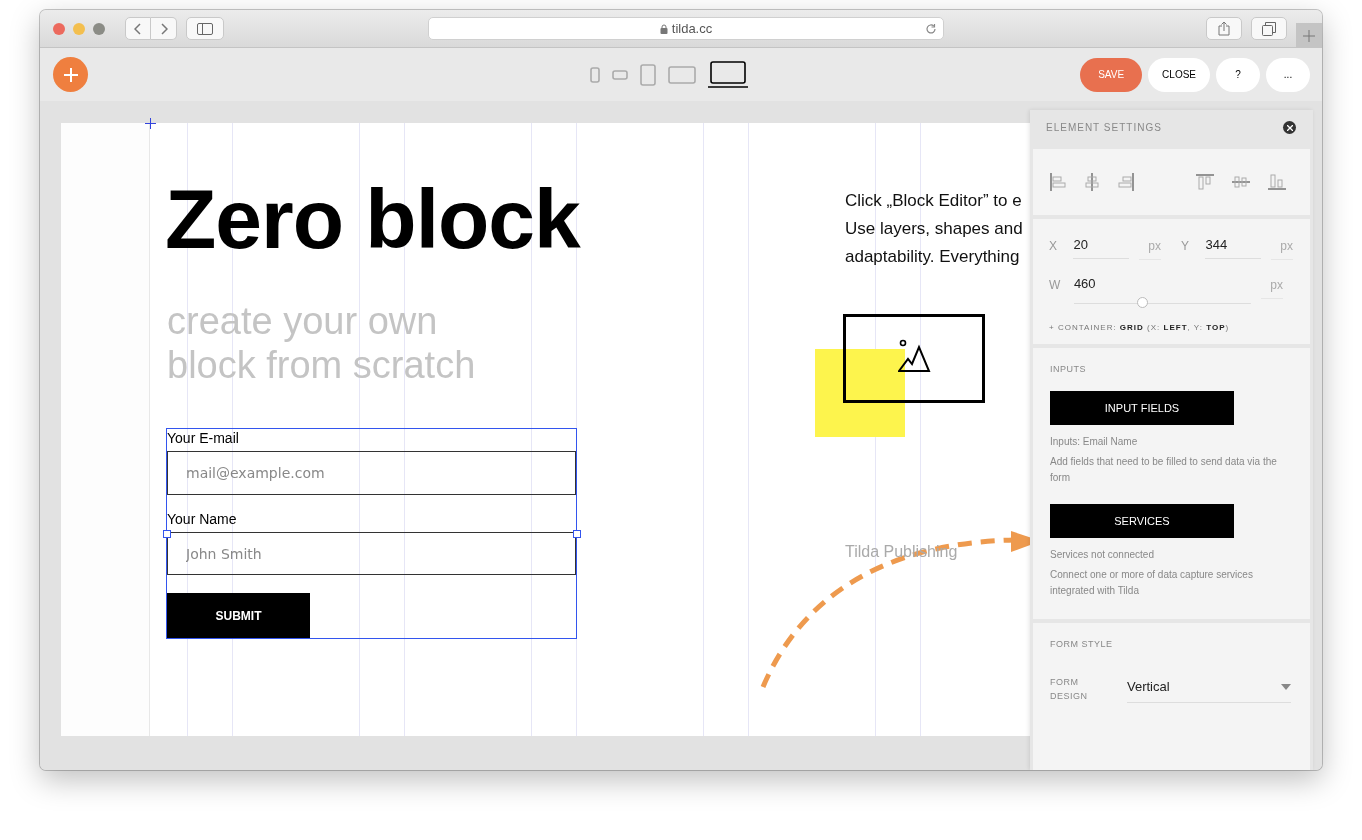 This screenshot has width=1362, height=840. I want to click on number-field: 344, so click(1233, 245).